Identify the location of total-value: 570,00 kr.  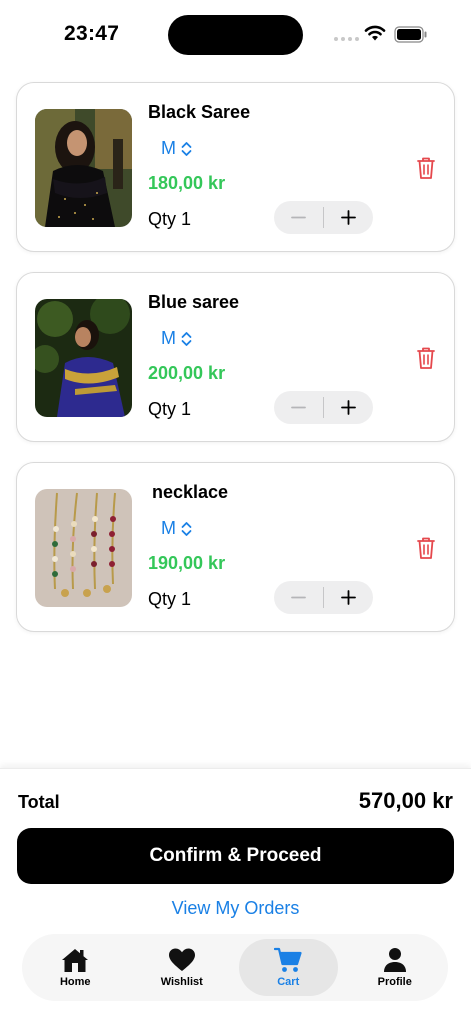
(405, 800).